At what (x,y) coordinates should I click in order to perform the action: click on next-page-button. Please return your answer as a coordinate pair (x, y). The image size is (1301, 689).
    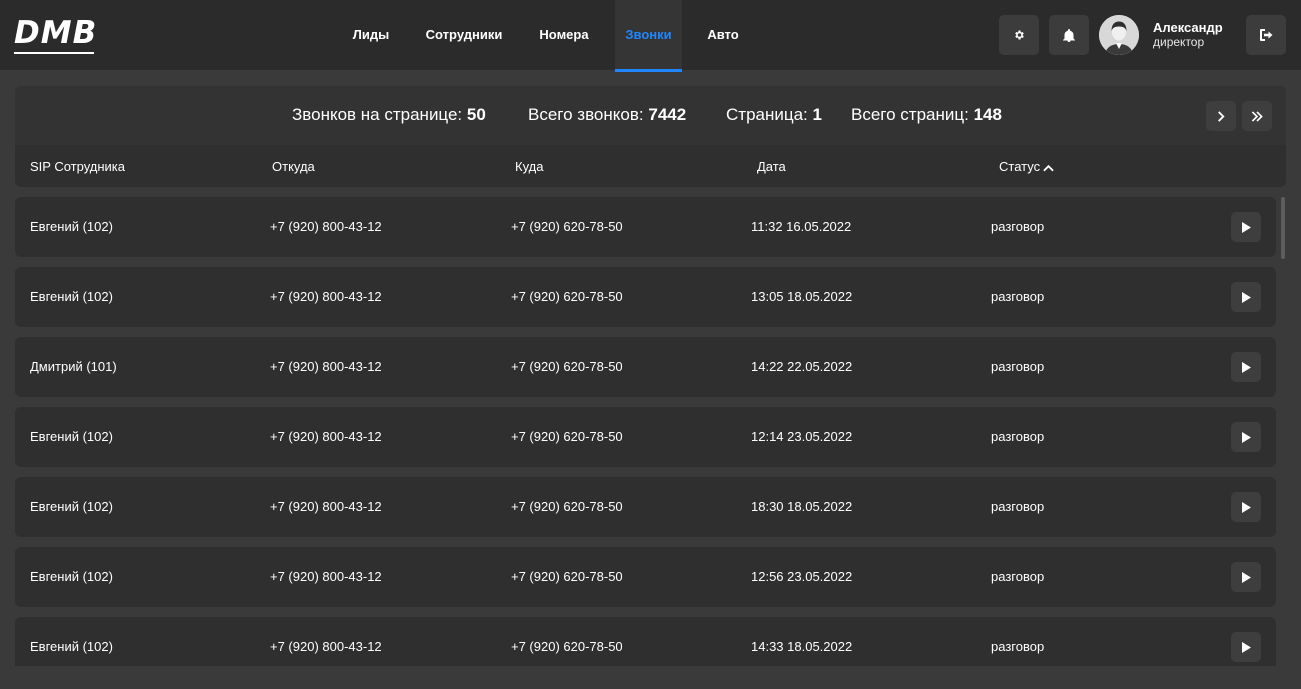
    Looking at the image, I should click on (1221, 116).